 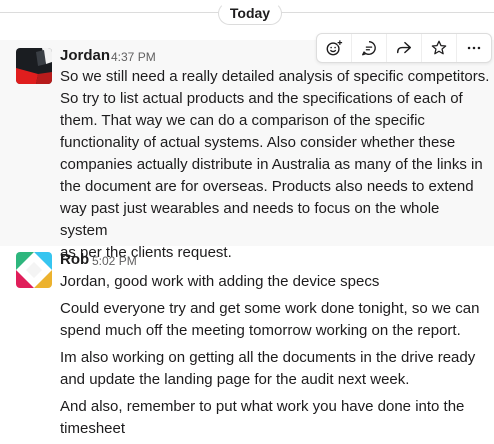 I want to click on date-divider: Today, so click(x=247, y=13).